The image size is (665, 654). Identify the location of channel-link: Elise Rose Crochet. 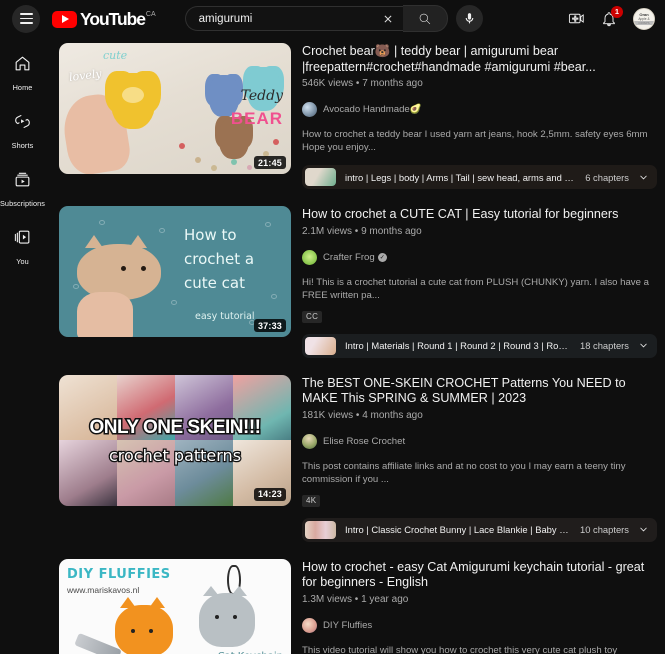
(479, 441).